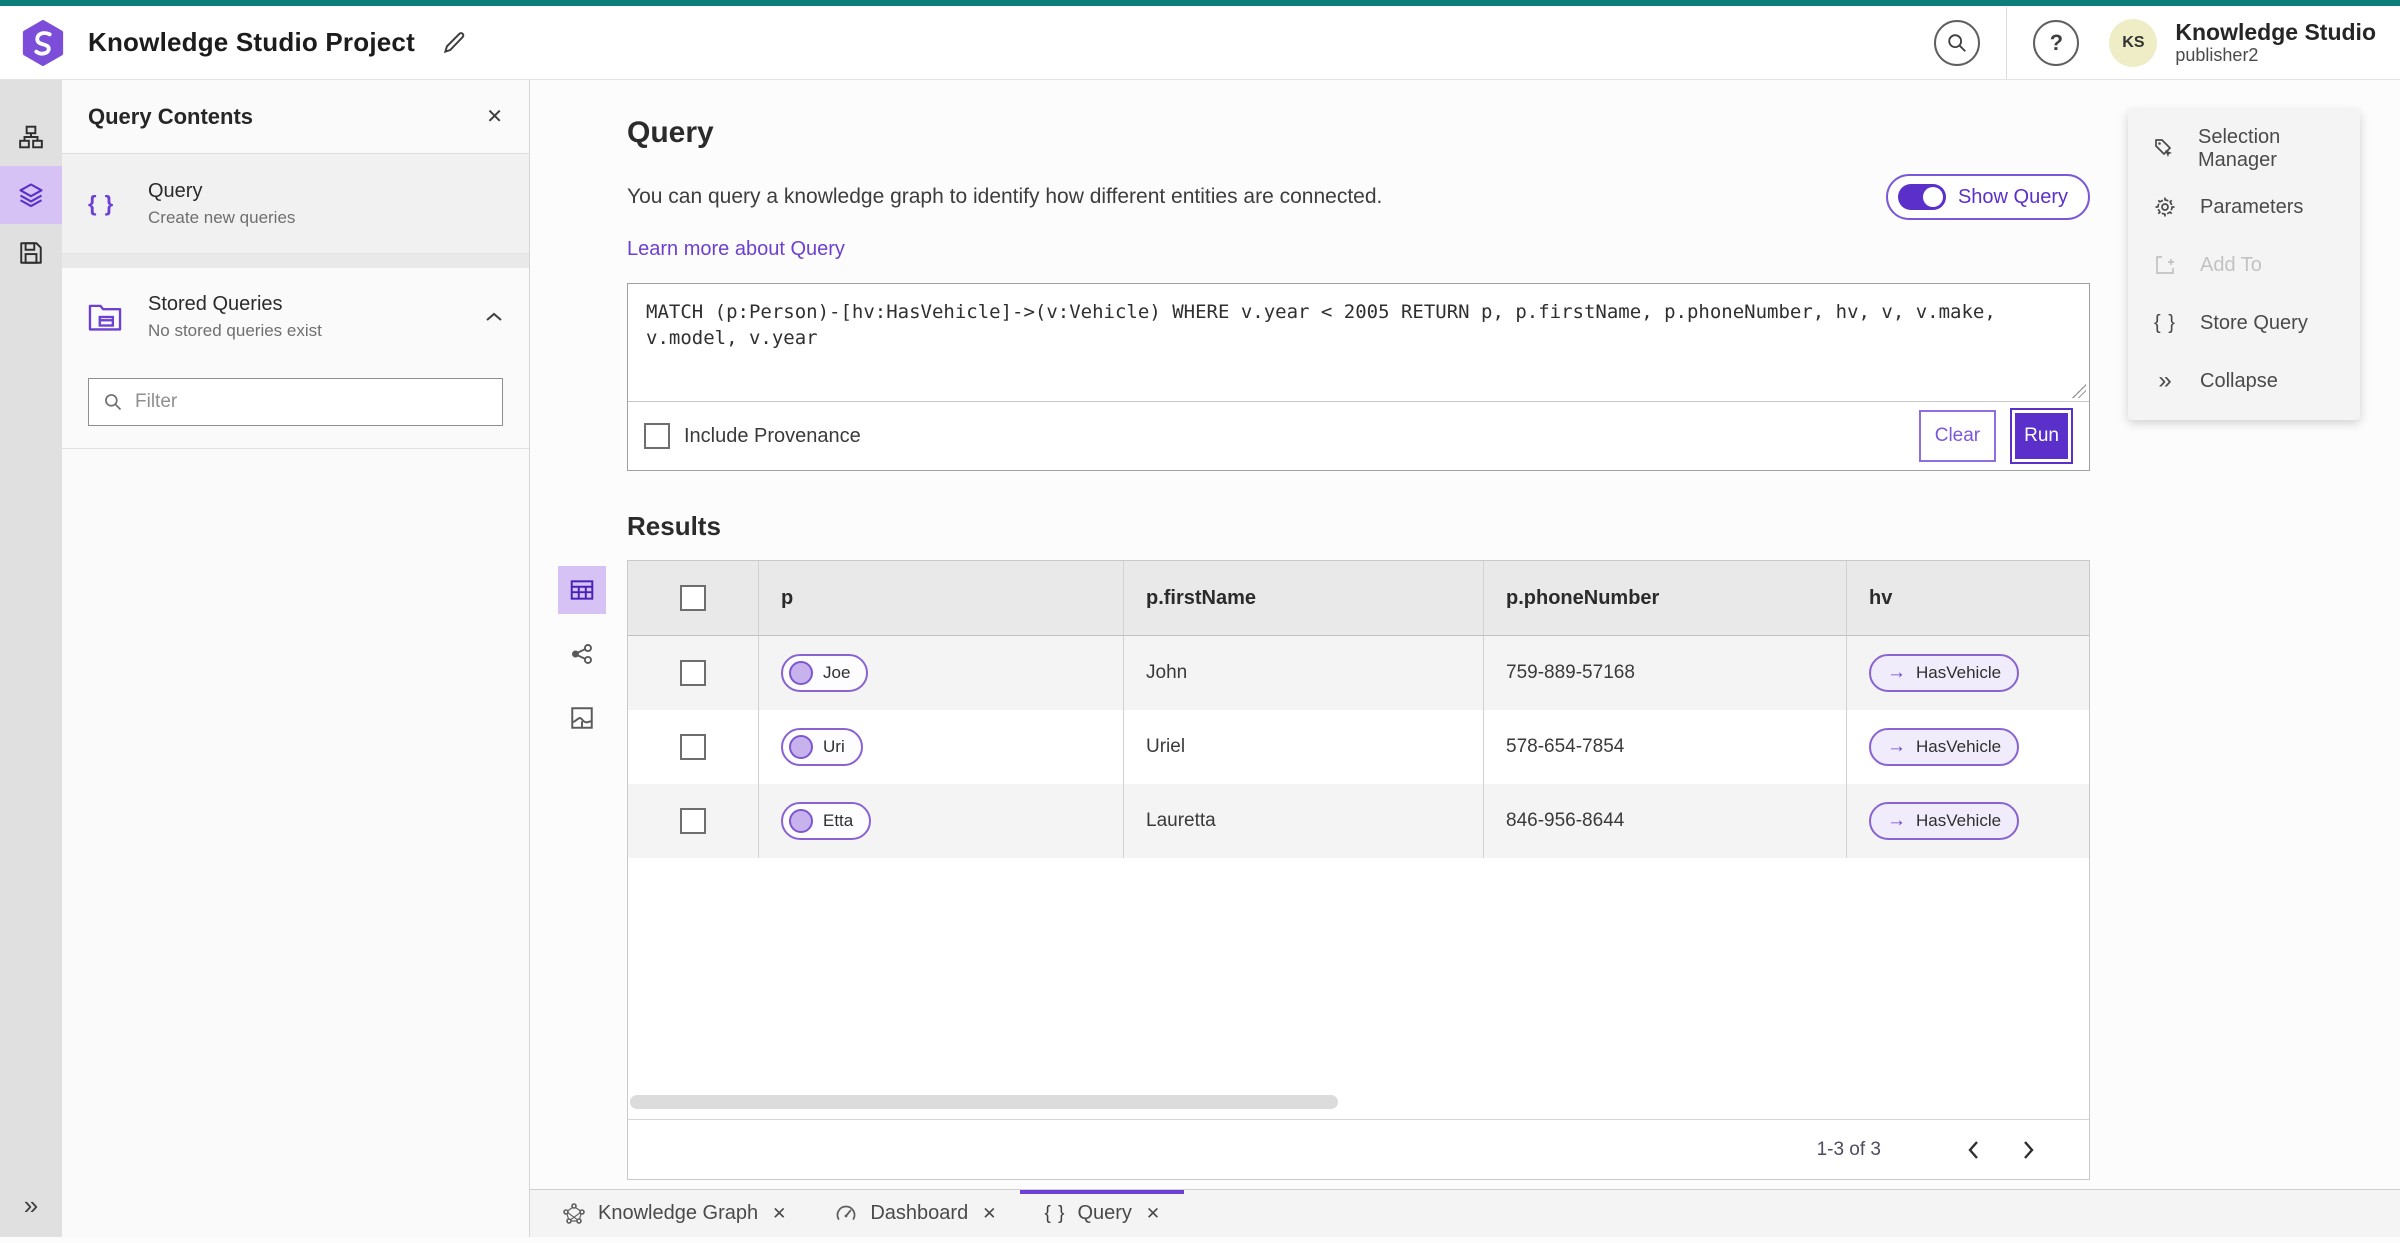 The image size is (2400, 1243). I want to click on select-all-checkbox, so click(693, 598).